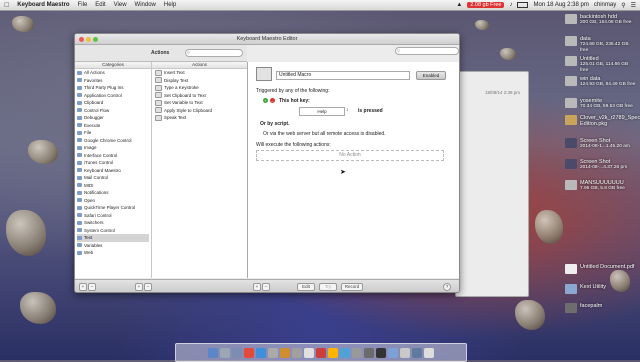 This screenshot has height=362, width=640. What do you see at coordinates (605, 5) in the screenshot?
I see `menu-user: chinmay` at bounding box center [605, 5].